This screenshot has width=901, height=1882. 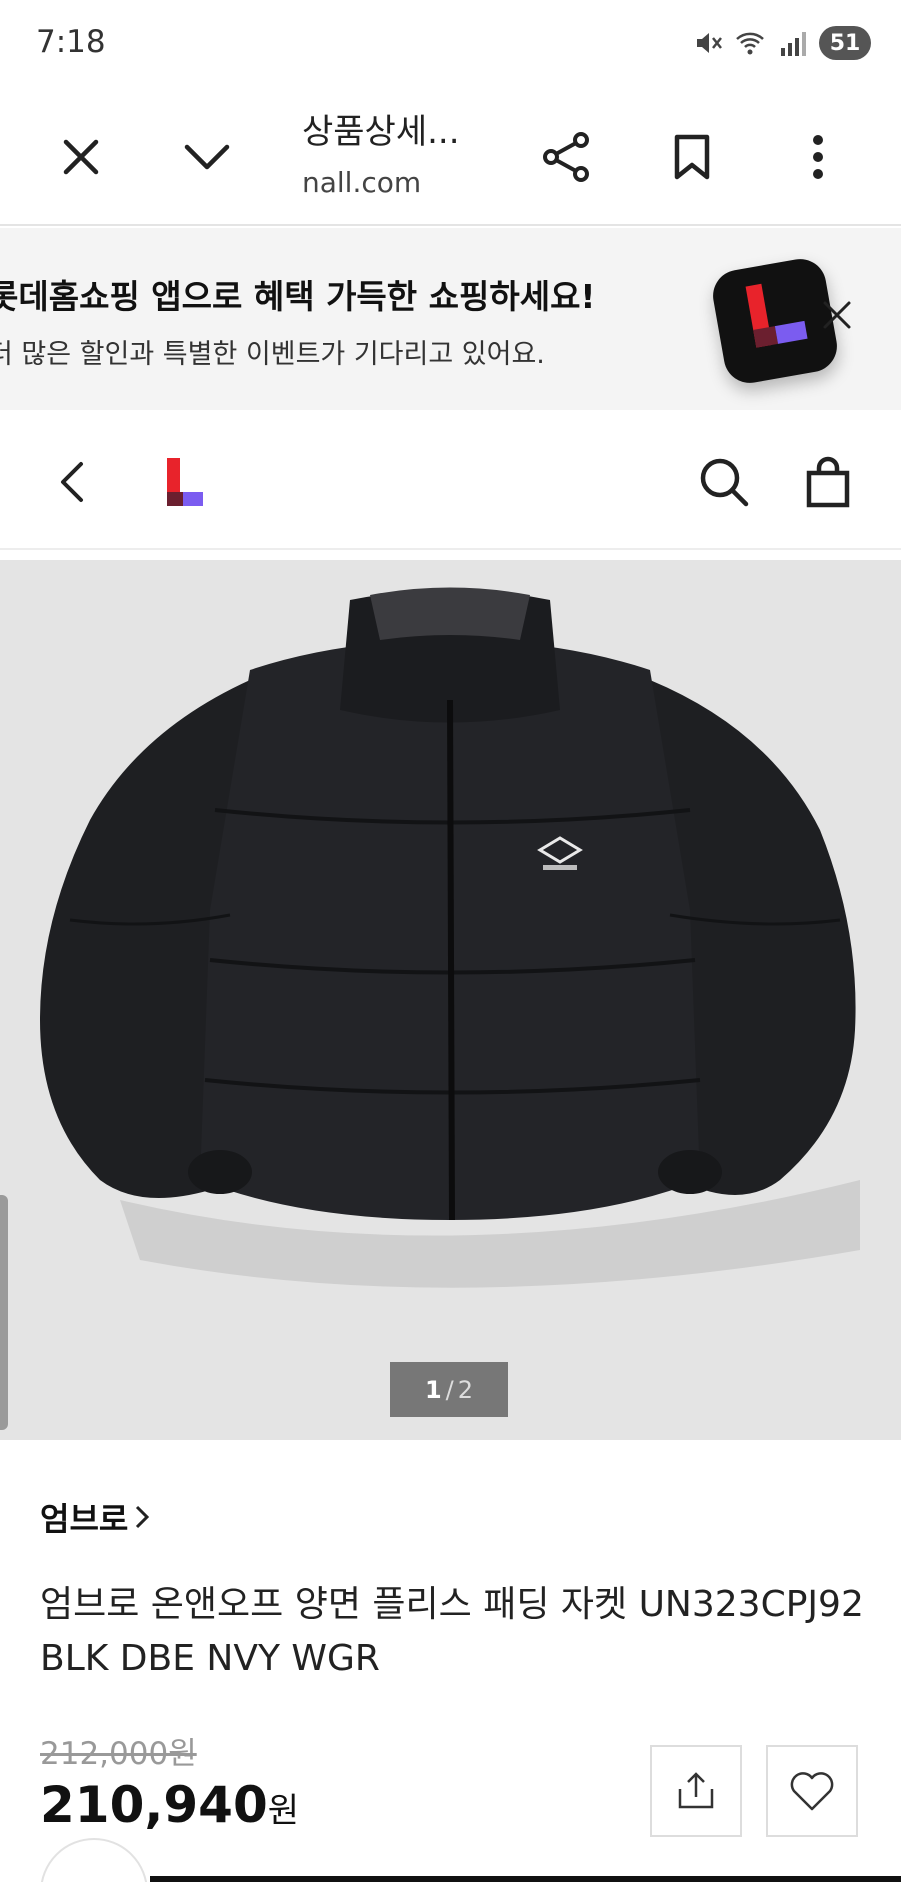 What do you see at coordinates (450, 43) in the screenshot?
I see `status-bar: 7:18 51` at bounding box center [450, 43].